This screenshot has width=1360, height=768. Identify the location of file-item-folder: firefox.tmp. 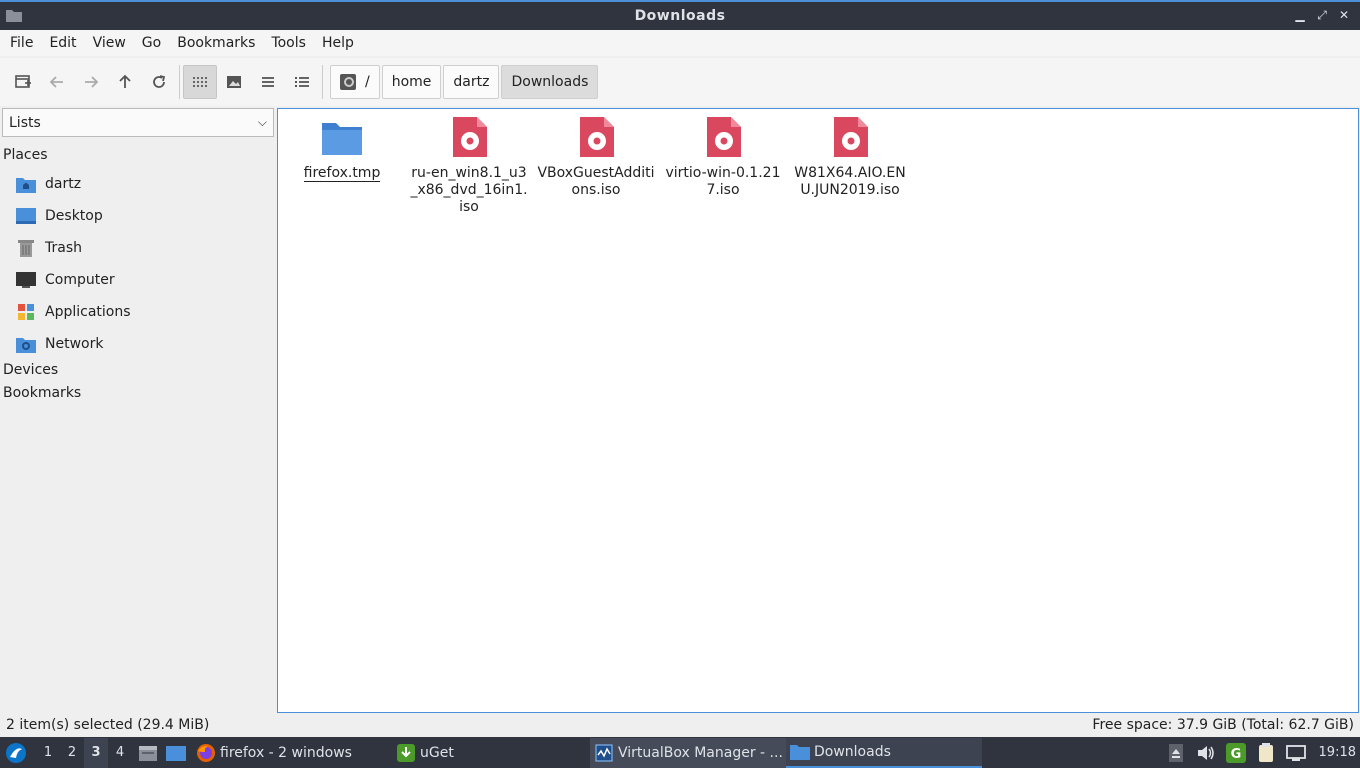
(342, 148).